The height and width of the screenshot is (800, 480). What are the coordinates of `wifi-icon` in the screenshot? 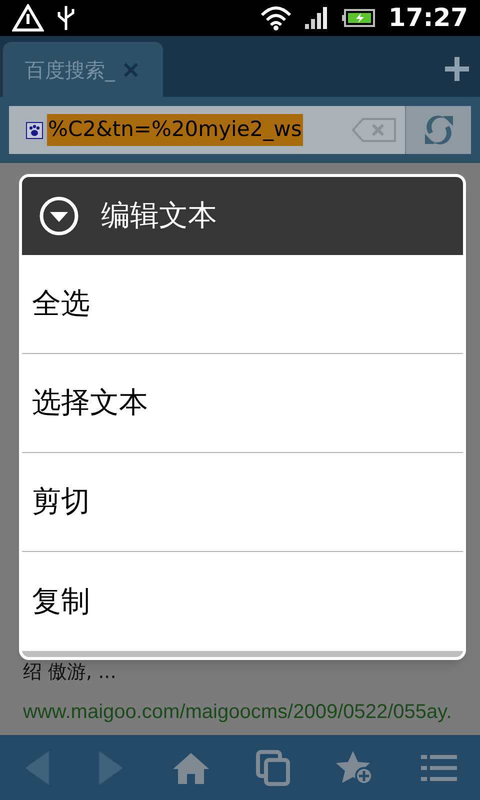 It's located at (276, 18).